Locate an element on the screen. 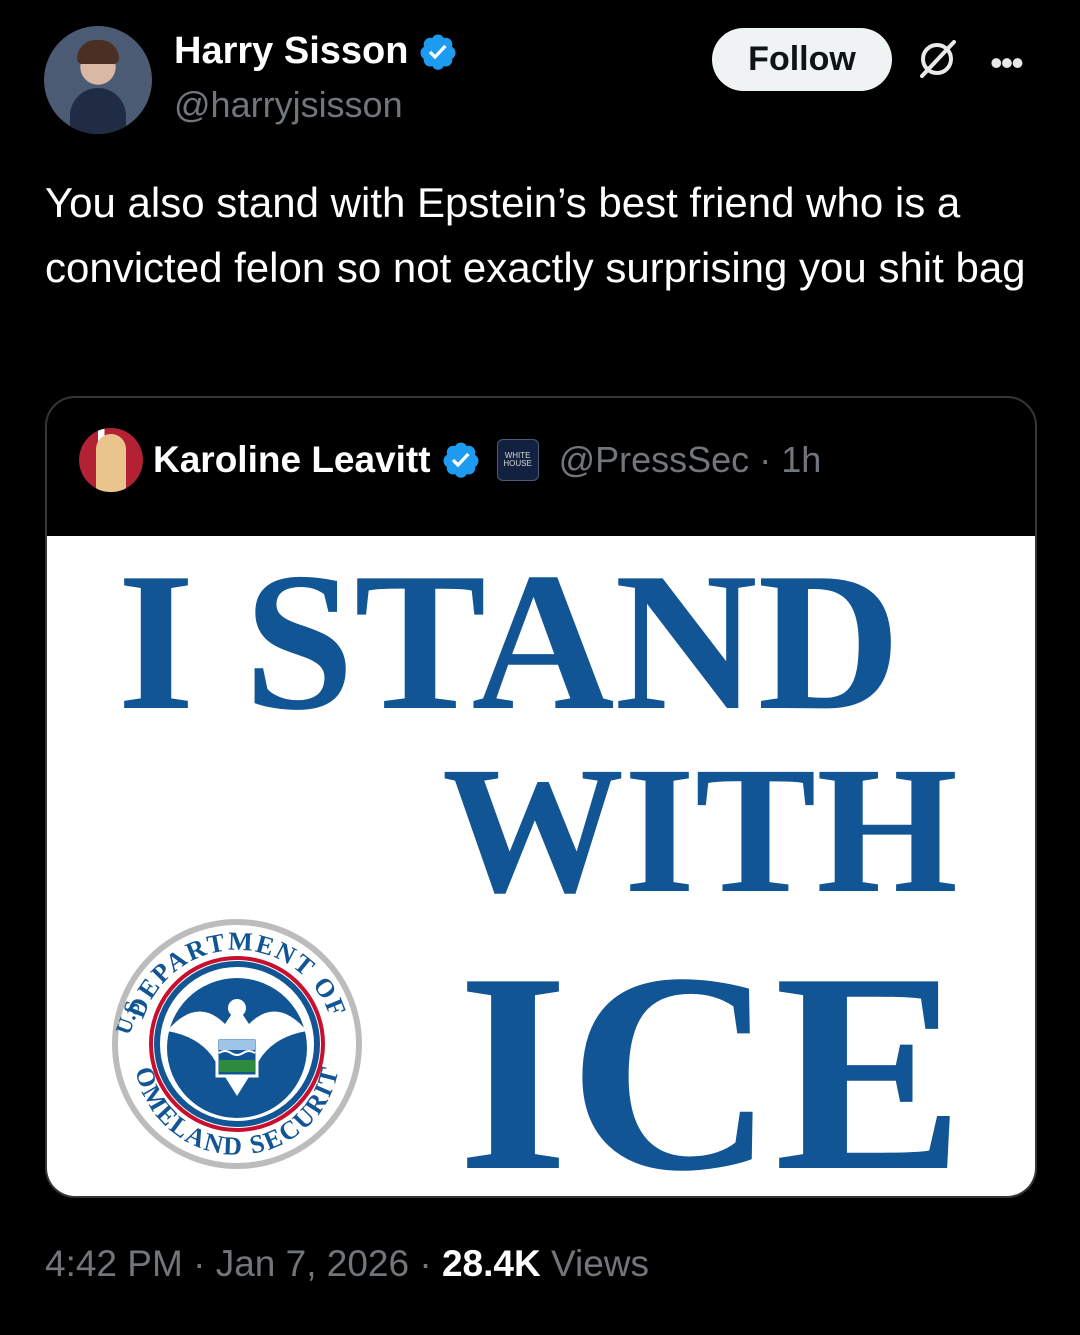 The width and height of the screenshot is (1080, 1335). quoted-author-avatar is located at coordinates (111, 460).